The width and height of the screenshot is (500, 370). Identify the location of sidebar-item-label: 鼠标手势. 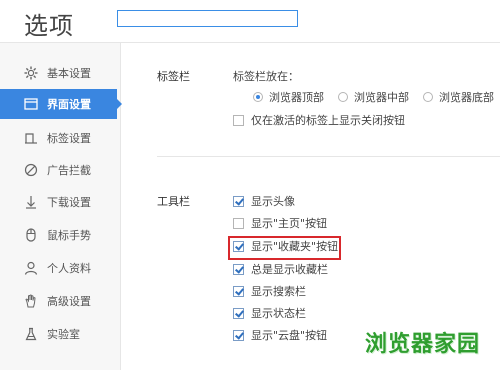
(69, 235).